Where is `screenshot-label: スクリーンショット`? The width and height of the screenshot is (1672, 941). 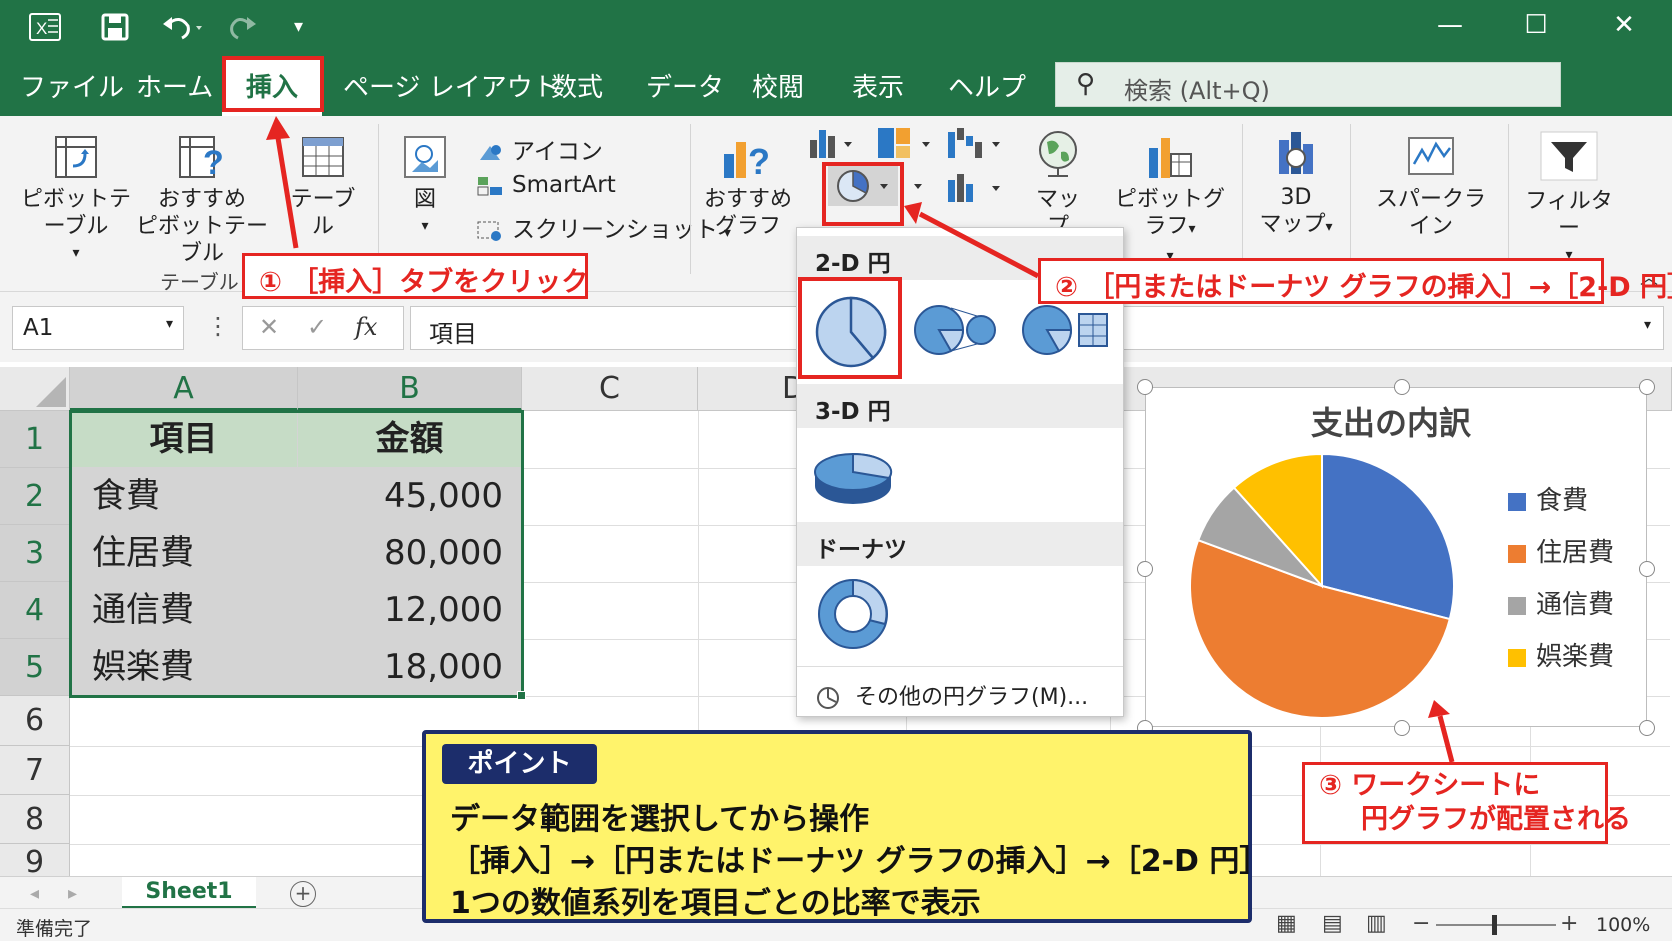
screenshot-label: スクリーンショット is located at coordinates (615, 230).